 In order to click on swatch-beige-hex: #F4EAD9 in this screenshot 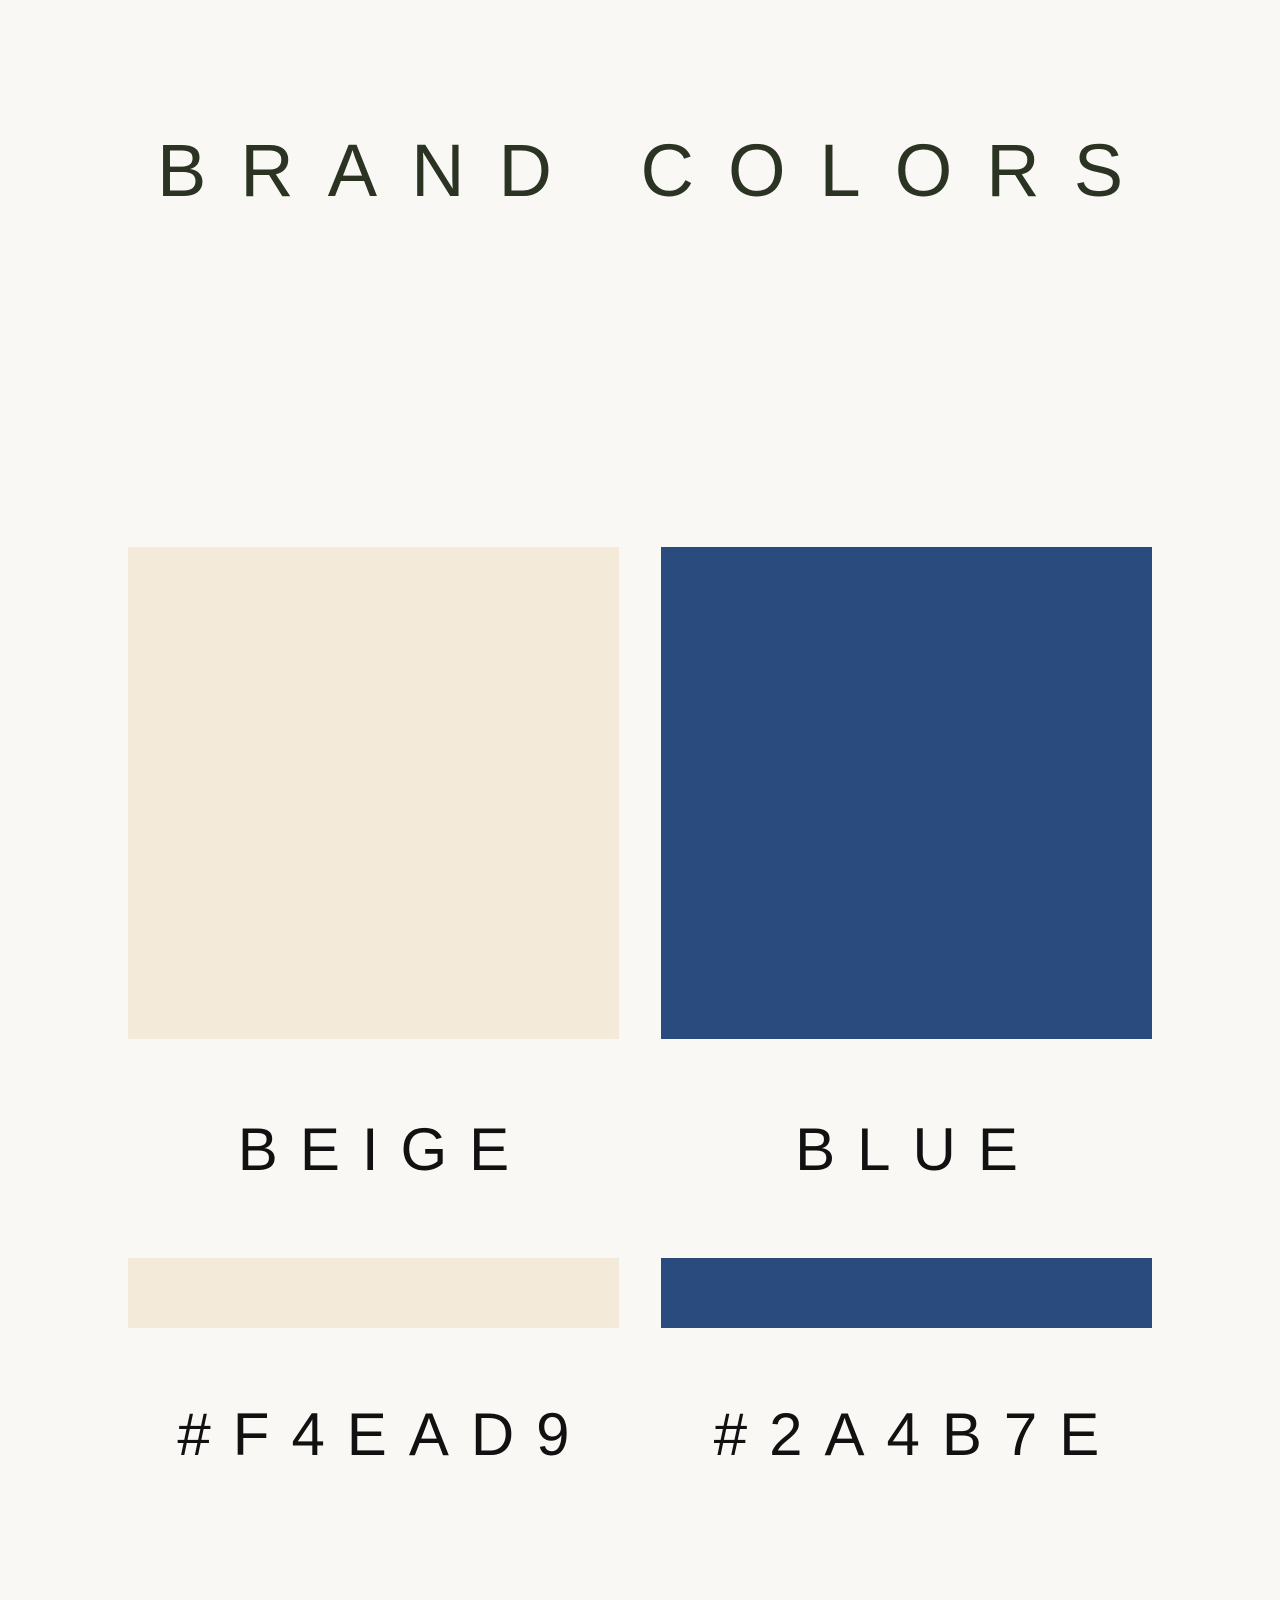, I will do `click(384, 1434)`.